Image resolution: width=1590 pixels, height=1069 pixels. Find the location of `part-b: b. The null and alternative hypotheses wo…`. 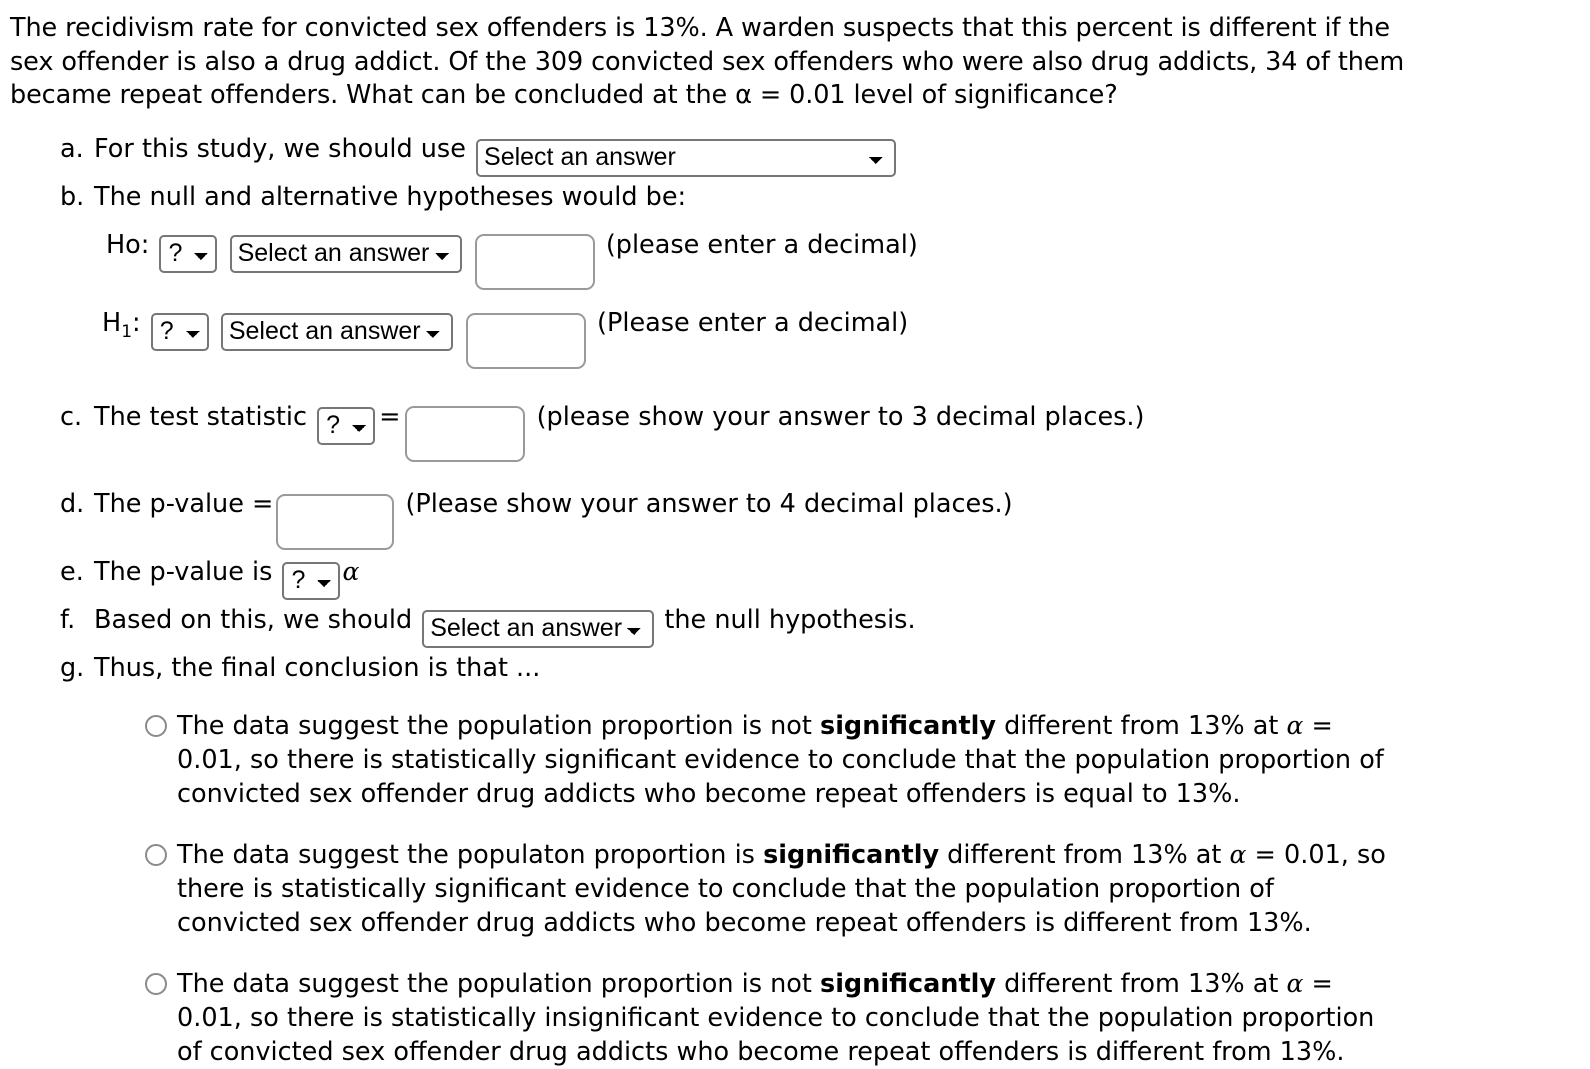

part-b: b. The null and alternative hypotheses wo… is located at coordinates (818, 198).